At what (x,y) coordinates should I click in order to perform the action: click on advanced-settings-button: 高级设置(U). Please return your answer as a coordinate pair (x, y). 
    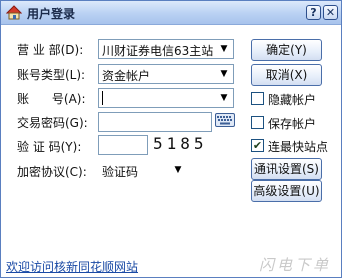
    Looking at the image, I should click on (286, 191).